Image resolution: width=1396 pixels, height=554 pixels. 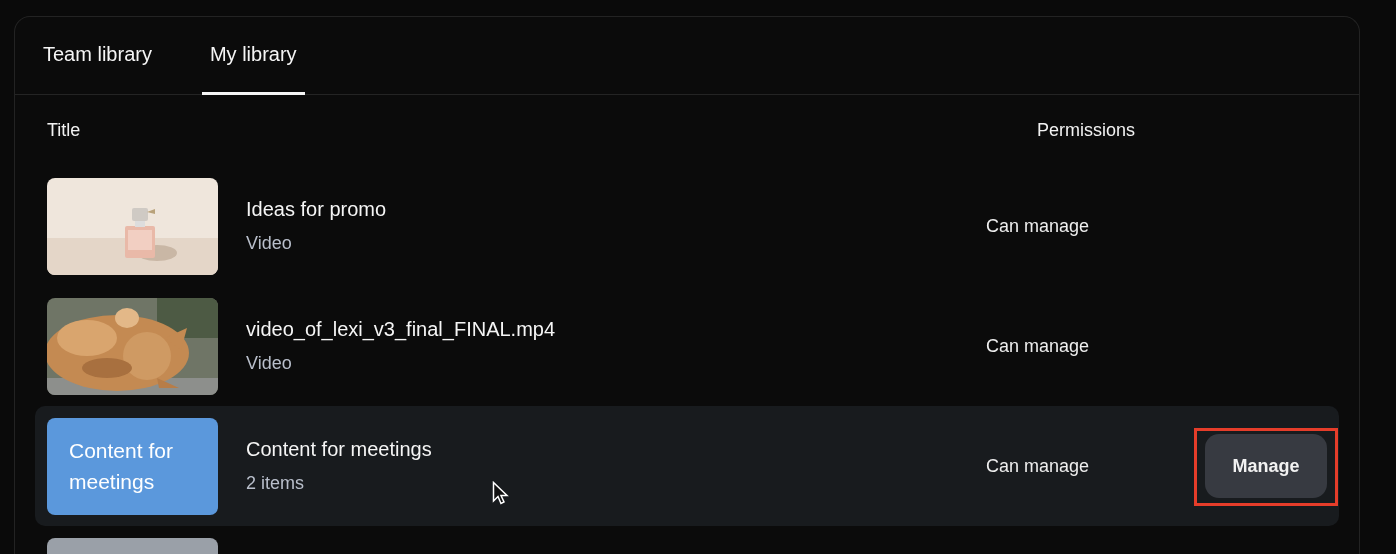 I want to click on folder-label: Content for meetings, so click(x=121, y=466).